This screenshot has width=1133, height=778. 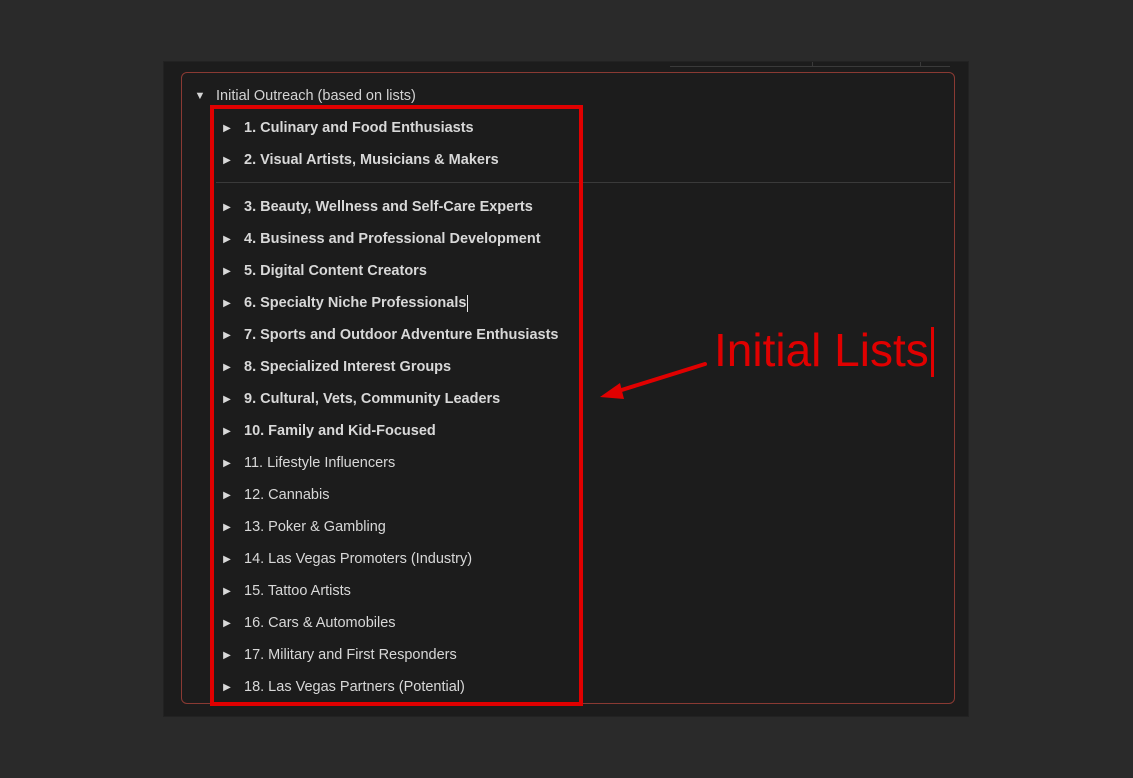 I want to click on annotation-arrow-icon, so click(x=653, y=380).